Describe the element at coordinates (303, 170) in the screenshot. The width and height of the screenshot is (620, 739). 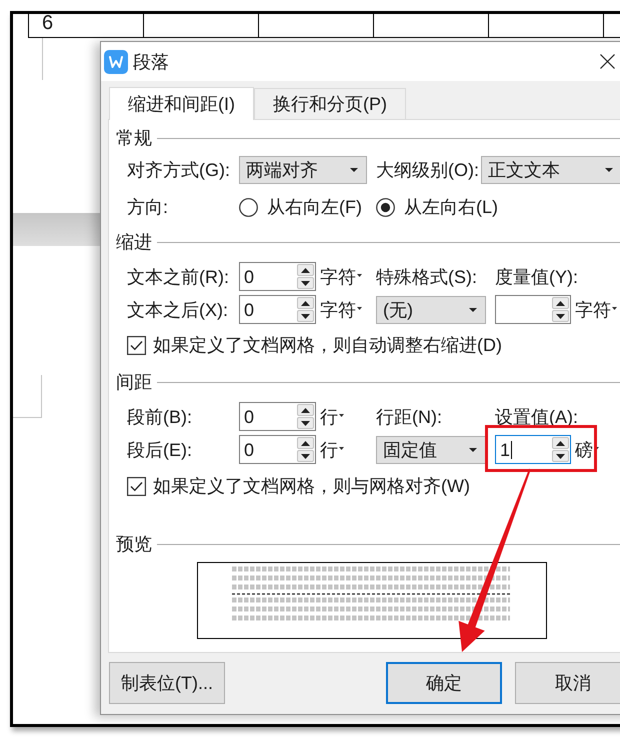
I see `dropdown: 两端对齐` at that location.